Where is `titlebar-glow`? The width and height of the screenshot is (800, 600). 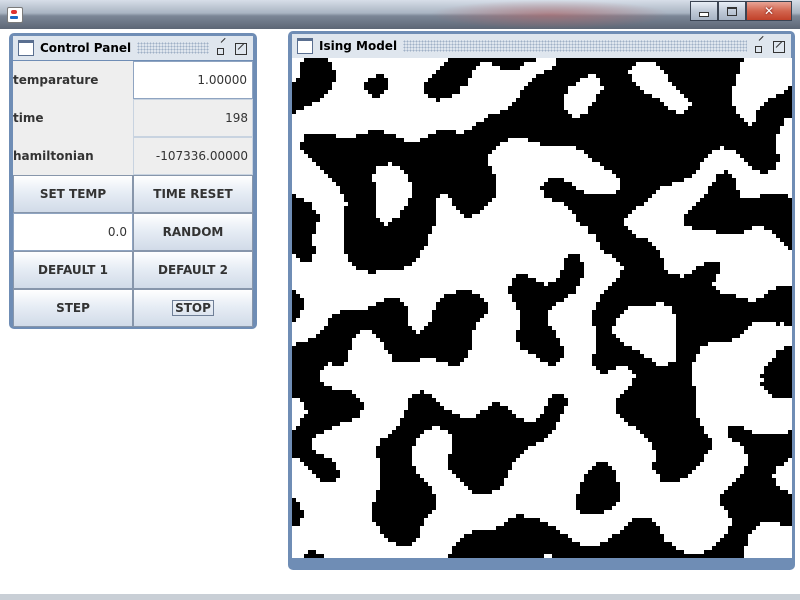
titlebar-glow is located at coordinates (550, 14).